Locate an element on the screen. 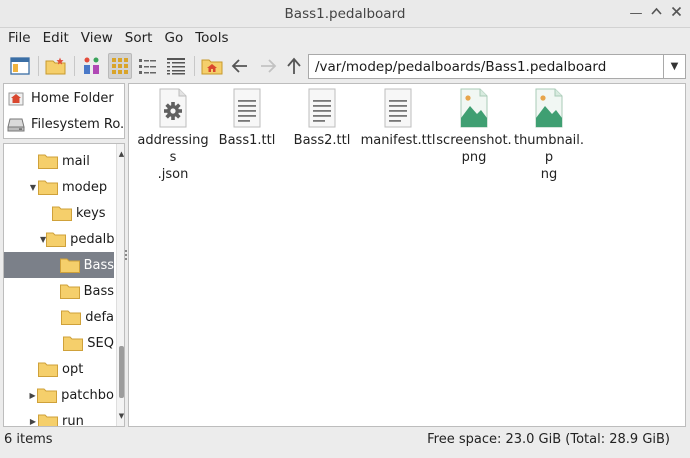 The image size is (690, 458). tree-item-opt: opt is located at coordinates (59, 369).